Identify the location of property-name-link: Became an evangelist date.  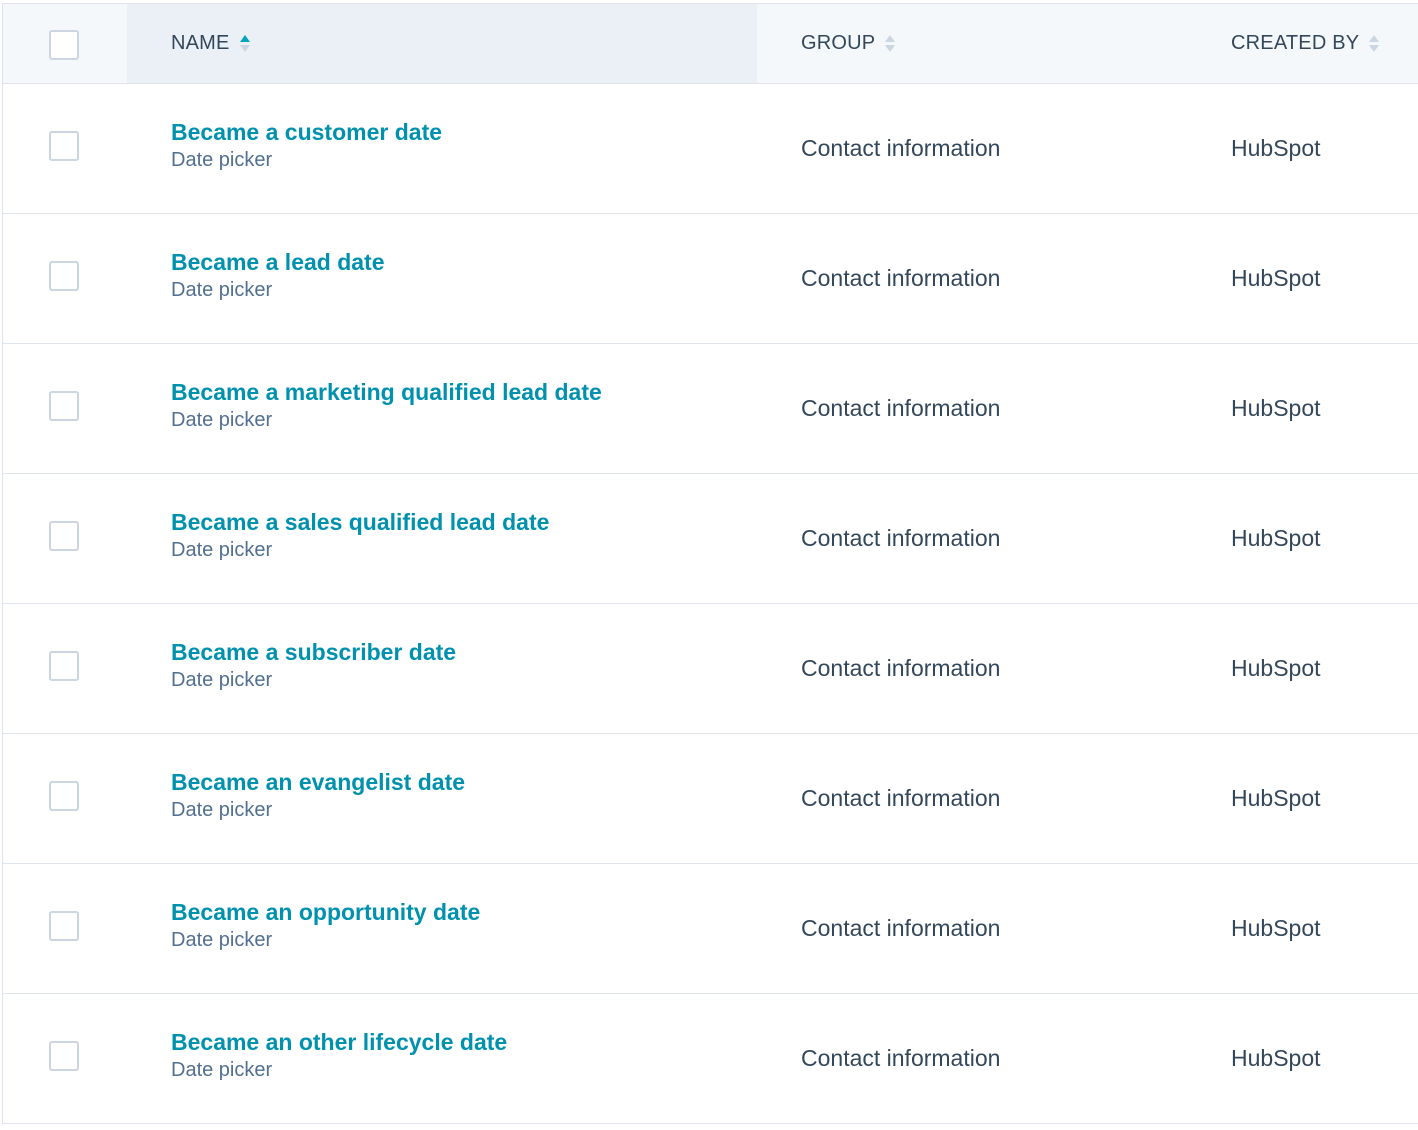
(318, 782).